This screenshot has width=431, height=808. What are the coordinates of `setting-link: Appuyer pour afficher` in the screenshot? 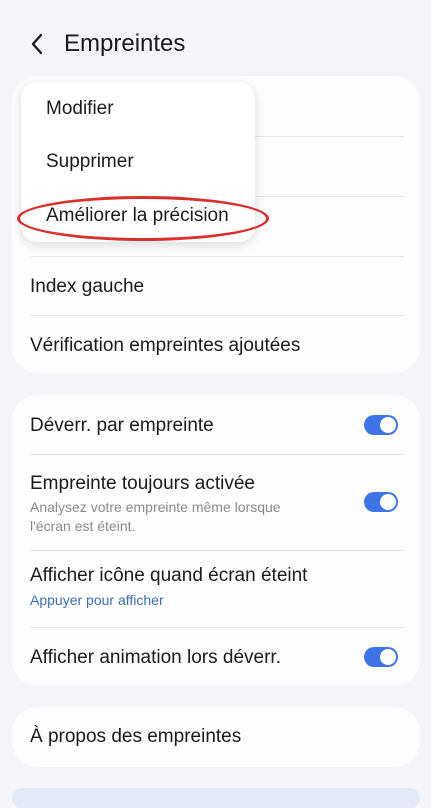 It's located at (97, 600).